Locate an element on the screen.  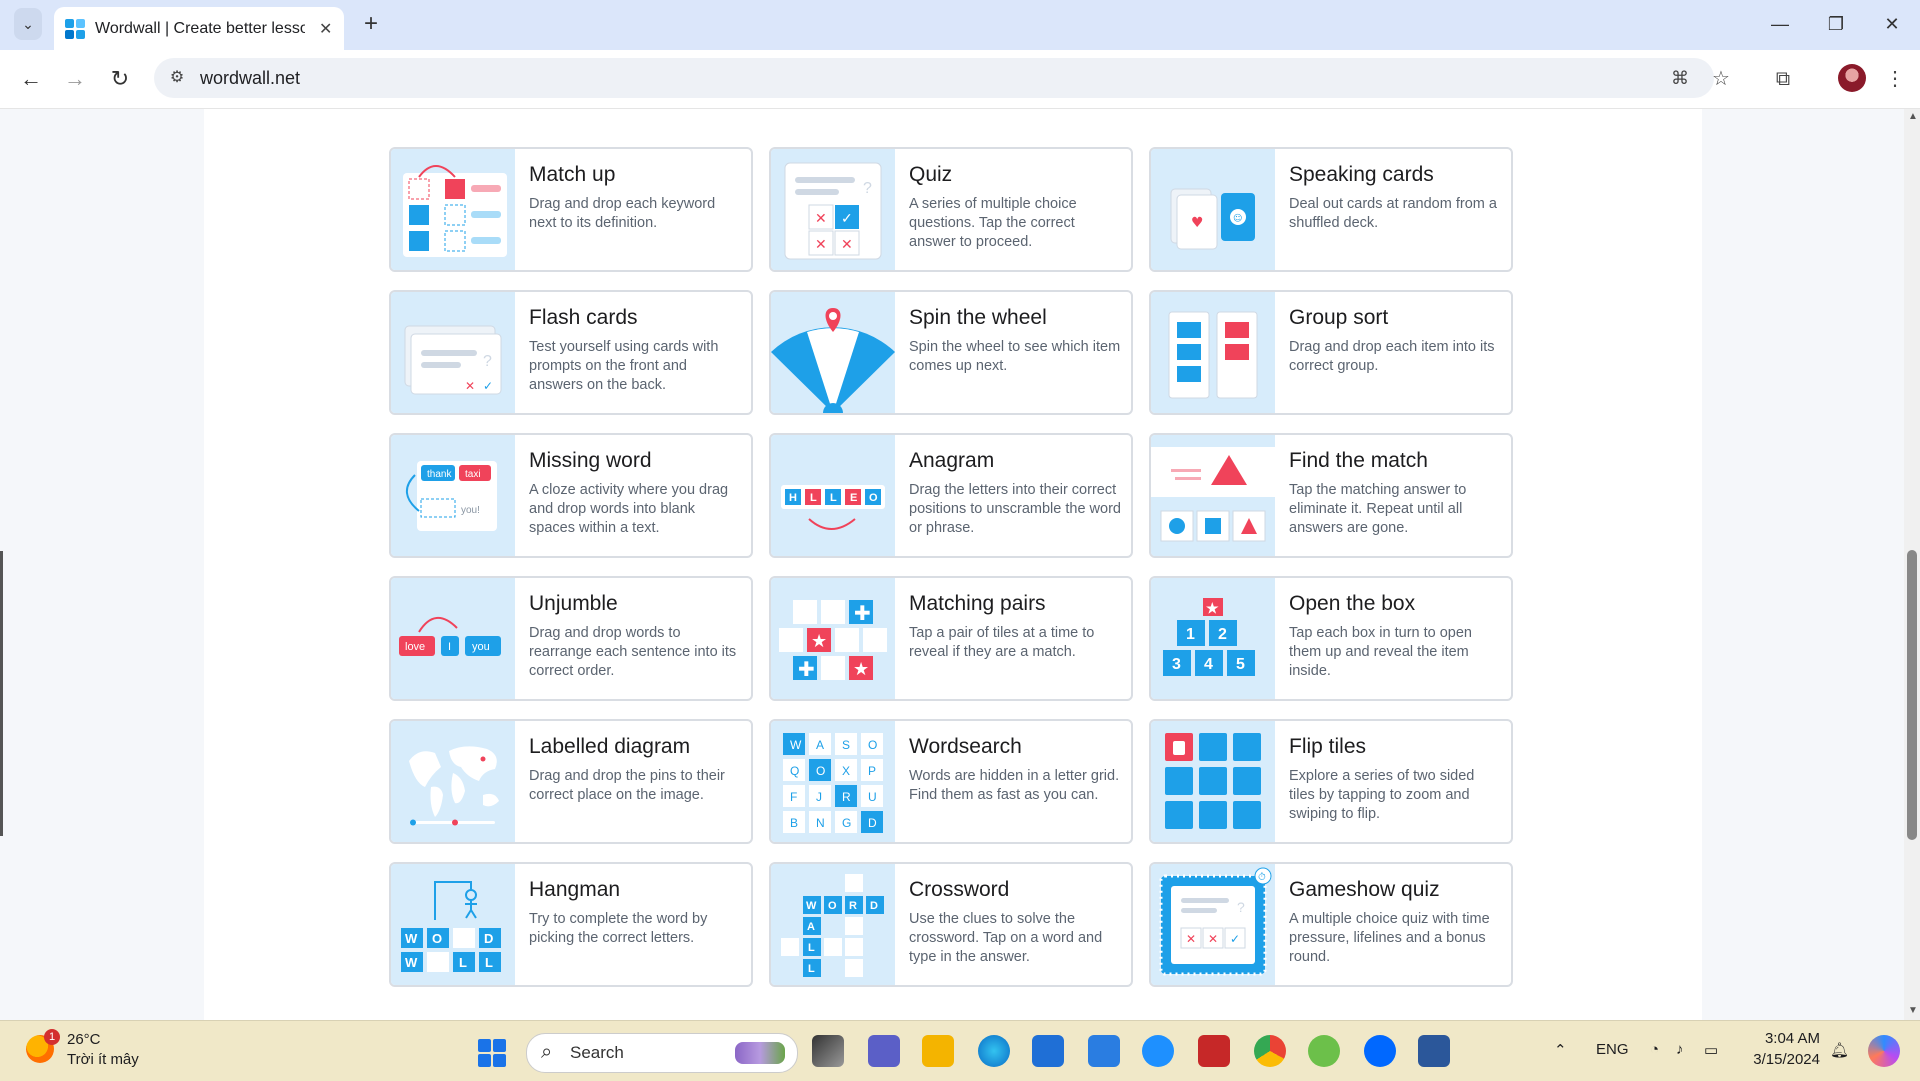
tab-search-chevron-icon: ⌄ is located at coordinates (28, 24).